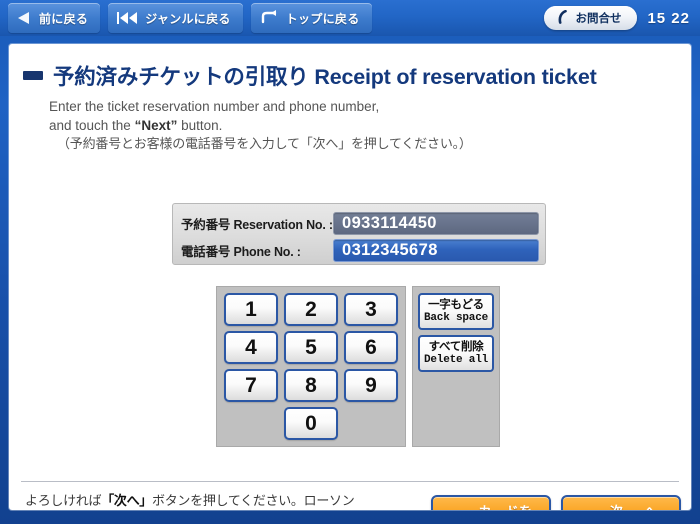 The width and height of the screenshot is (700, 524). Describe the element at coordinates (24, 18) in the screenshot. I see `triangle-left-icon` at that location.